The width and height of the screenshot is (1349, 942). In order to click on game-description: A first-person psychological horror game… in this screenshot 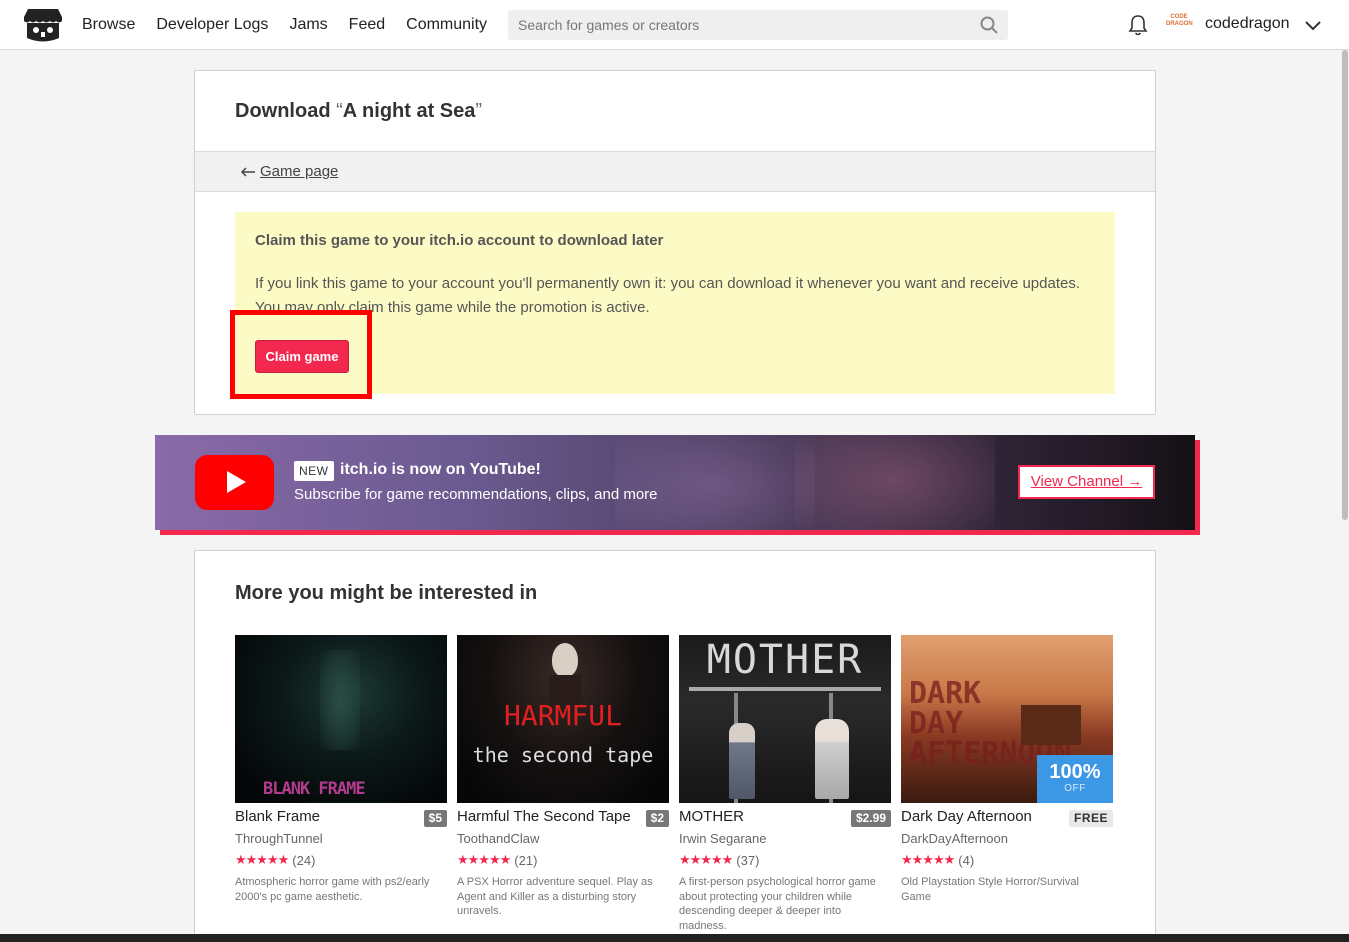, I will do `click(777, 904)`.